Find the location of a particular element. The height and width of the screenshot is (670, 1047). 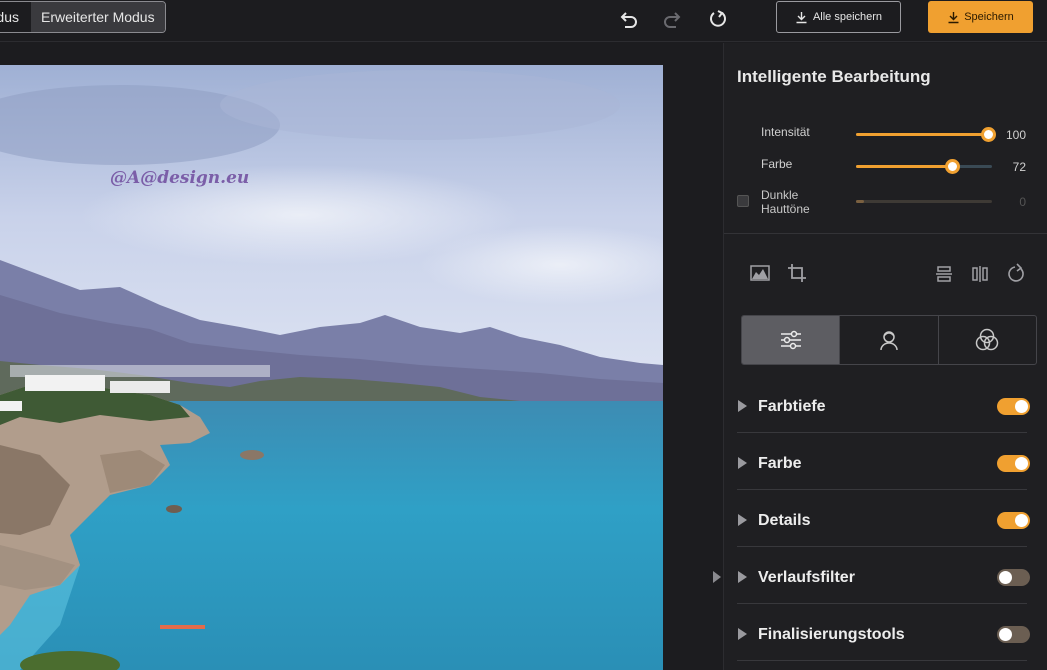

adjustment-tabs is located at coordinates (889, 340).